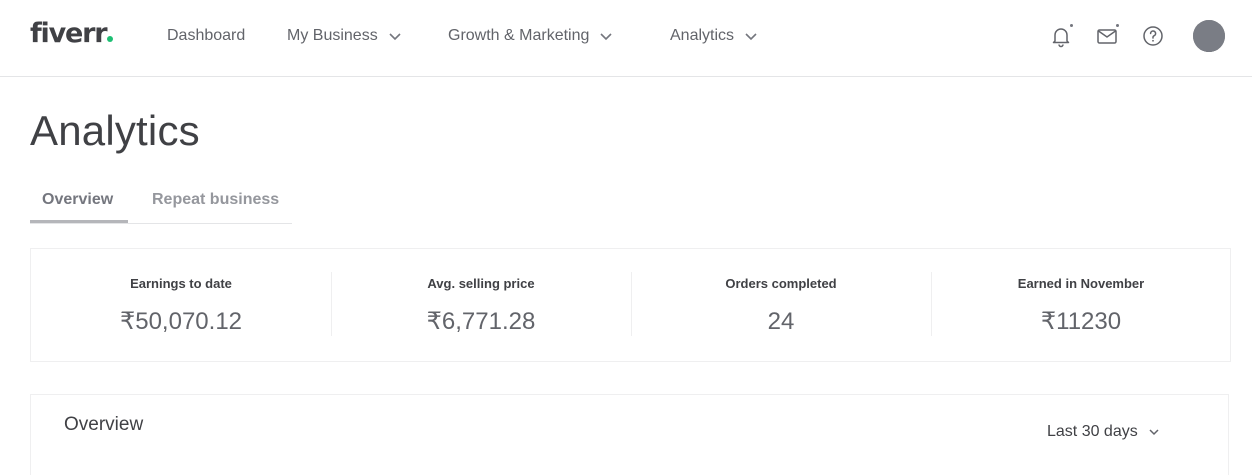  What do you see at coordinates (702, 35) in the screenshot?
I see `nav-analytics-label: Analytics` at bounding box center [702, 35].